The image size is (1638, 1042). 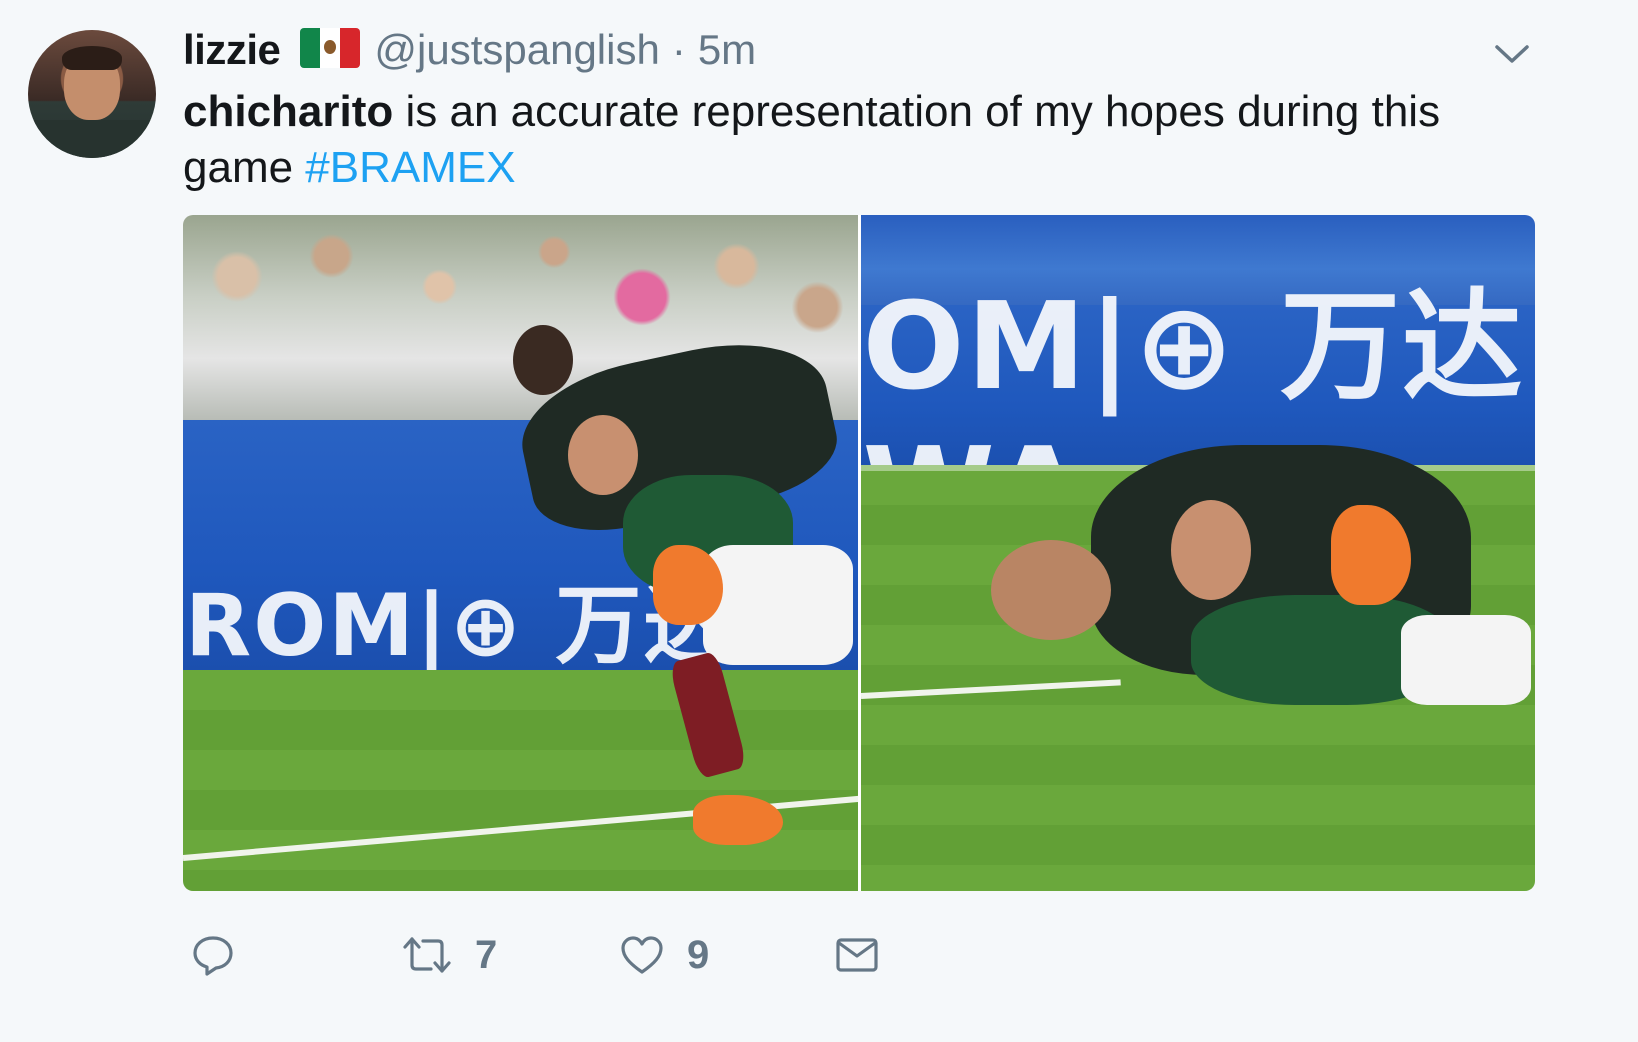 I want to click on tweet-timestamp: 5m, so click(x=727, y=50).